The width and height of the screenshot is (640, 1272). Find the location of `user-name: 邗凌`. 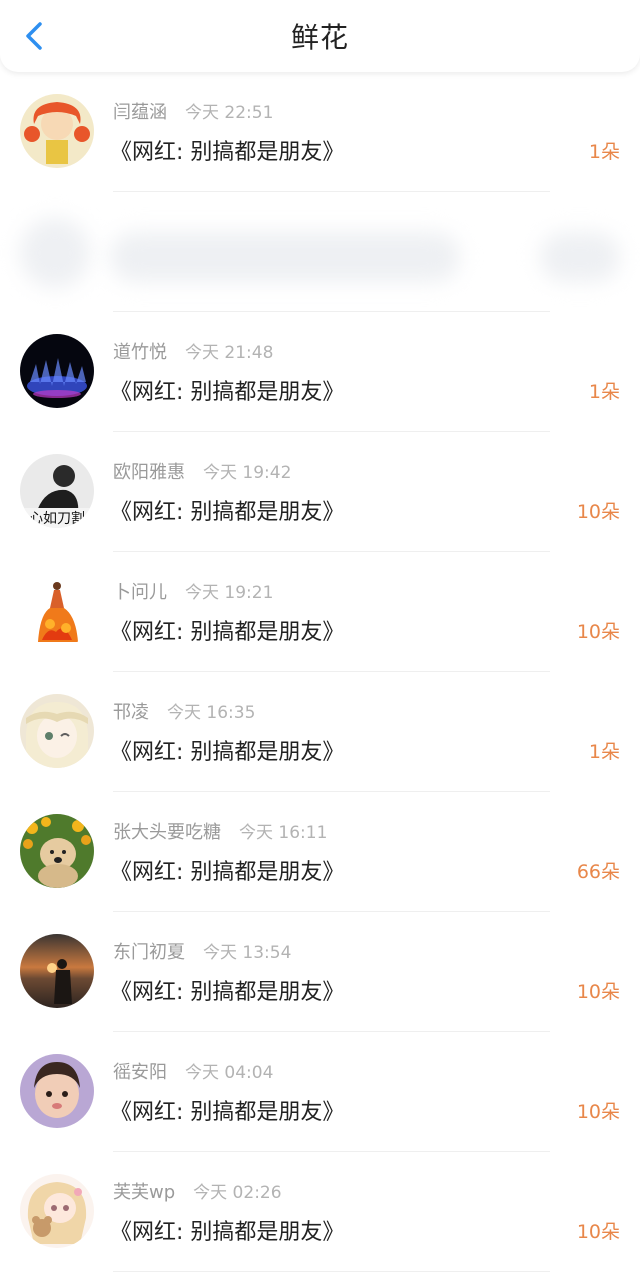

user-name: 邗凌 is located at coordinates (131, 712).